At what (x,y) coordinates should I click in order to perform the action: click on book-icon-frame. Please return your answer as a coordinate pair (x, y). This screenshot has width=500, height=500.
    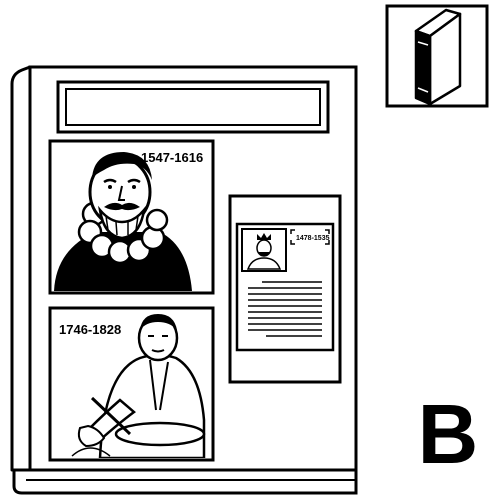
    Looking at the image, I should click on (437, 56).